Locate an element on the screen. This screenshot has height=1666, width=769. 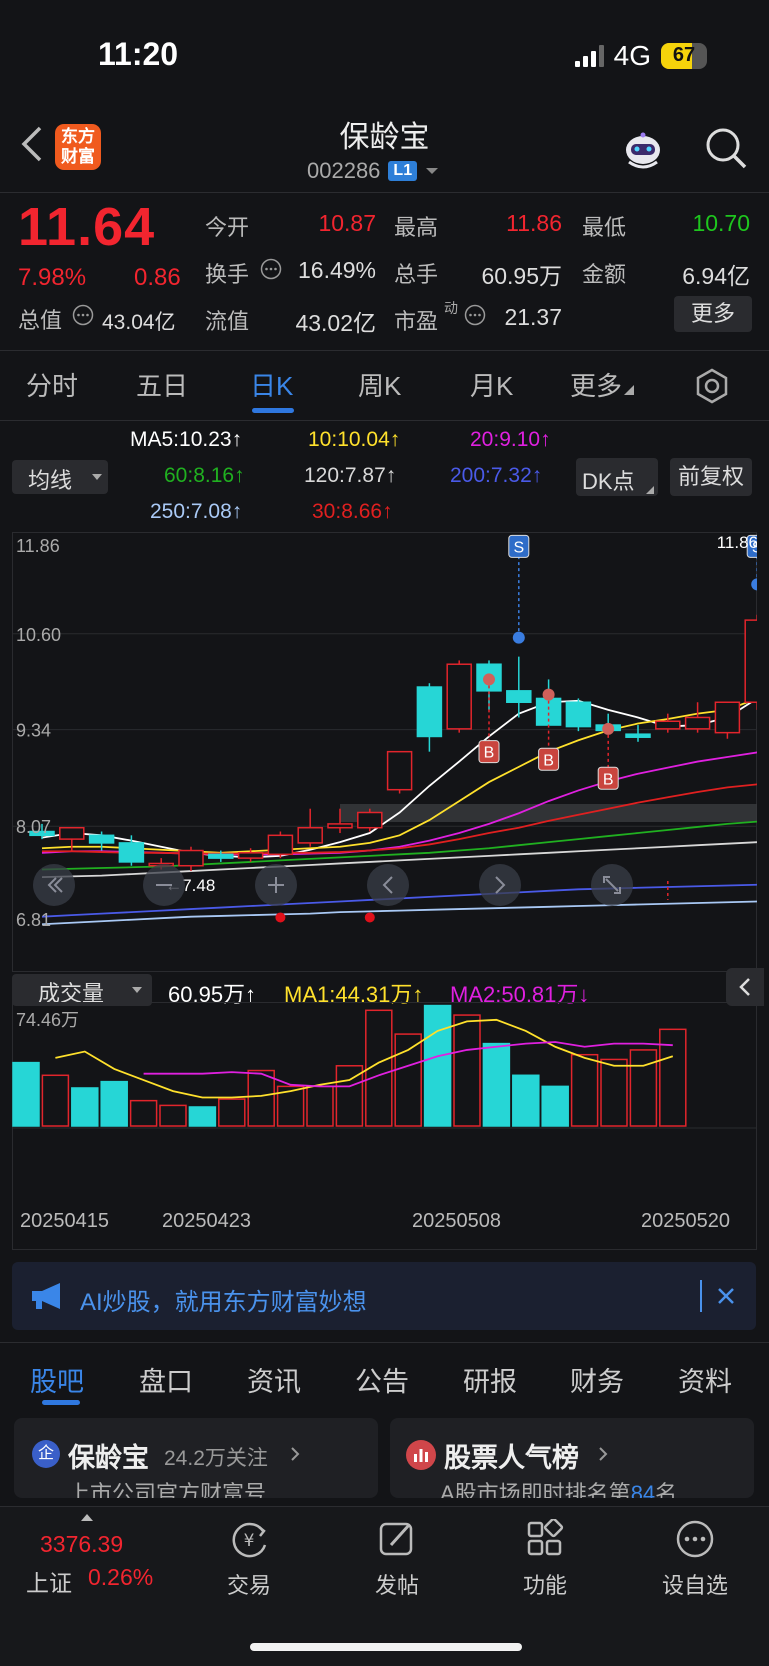
step-back-icon is located at coordinates (388, 885).